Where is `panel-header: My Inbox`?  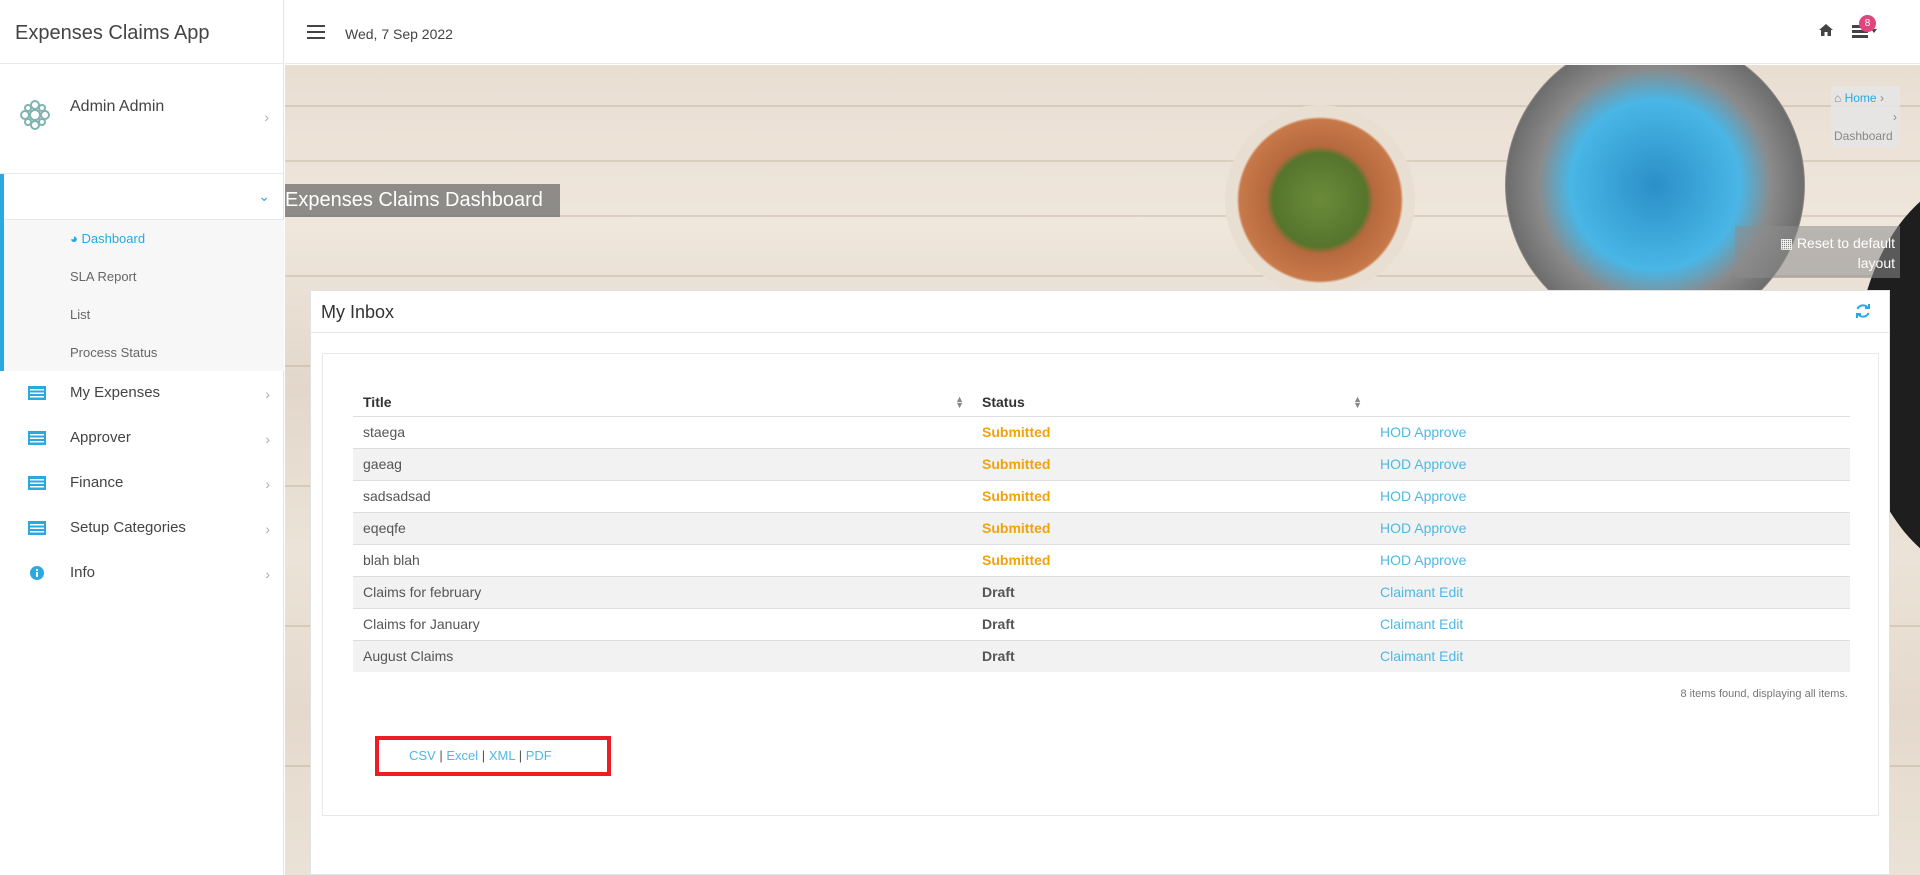 panel-header: My Inbox is located at coordinates (1100, 312).